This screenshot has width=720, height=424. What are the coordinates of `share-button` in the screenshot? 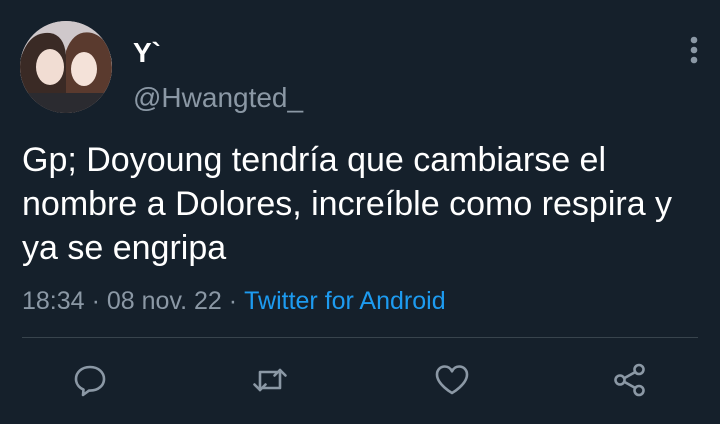 It's located at (630, 380).